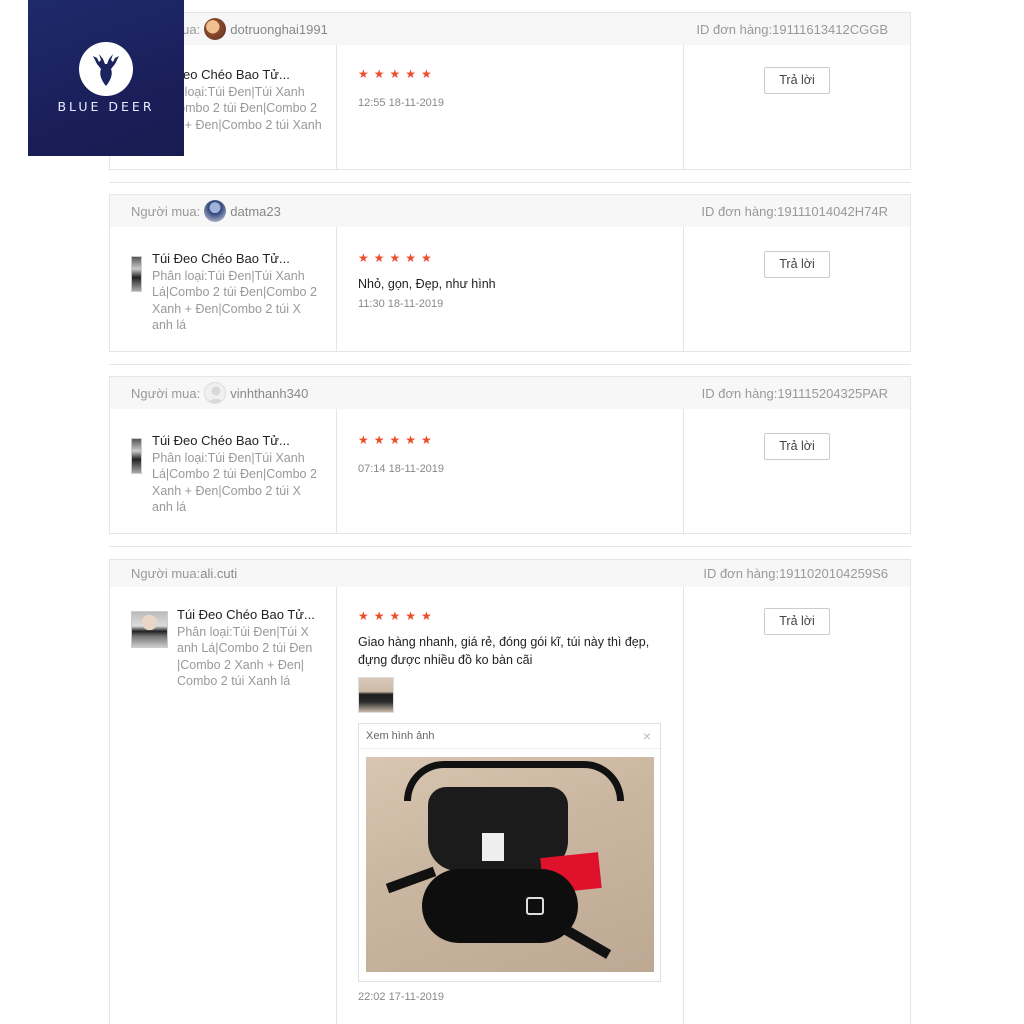 The image size is (1024, 1024). Describe the element at coordinates (106, 106) in the screenshot. I see `brand-name: BLUE DEER` at that location.